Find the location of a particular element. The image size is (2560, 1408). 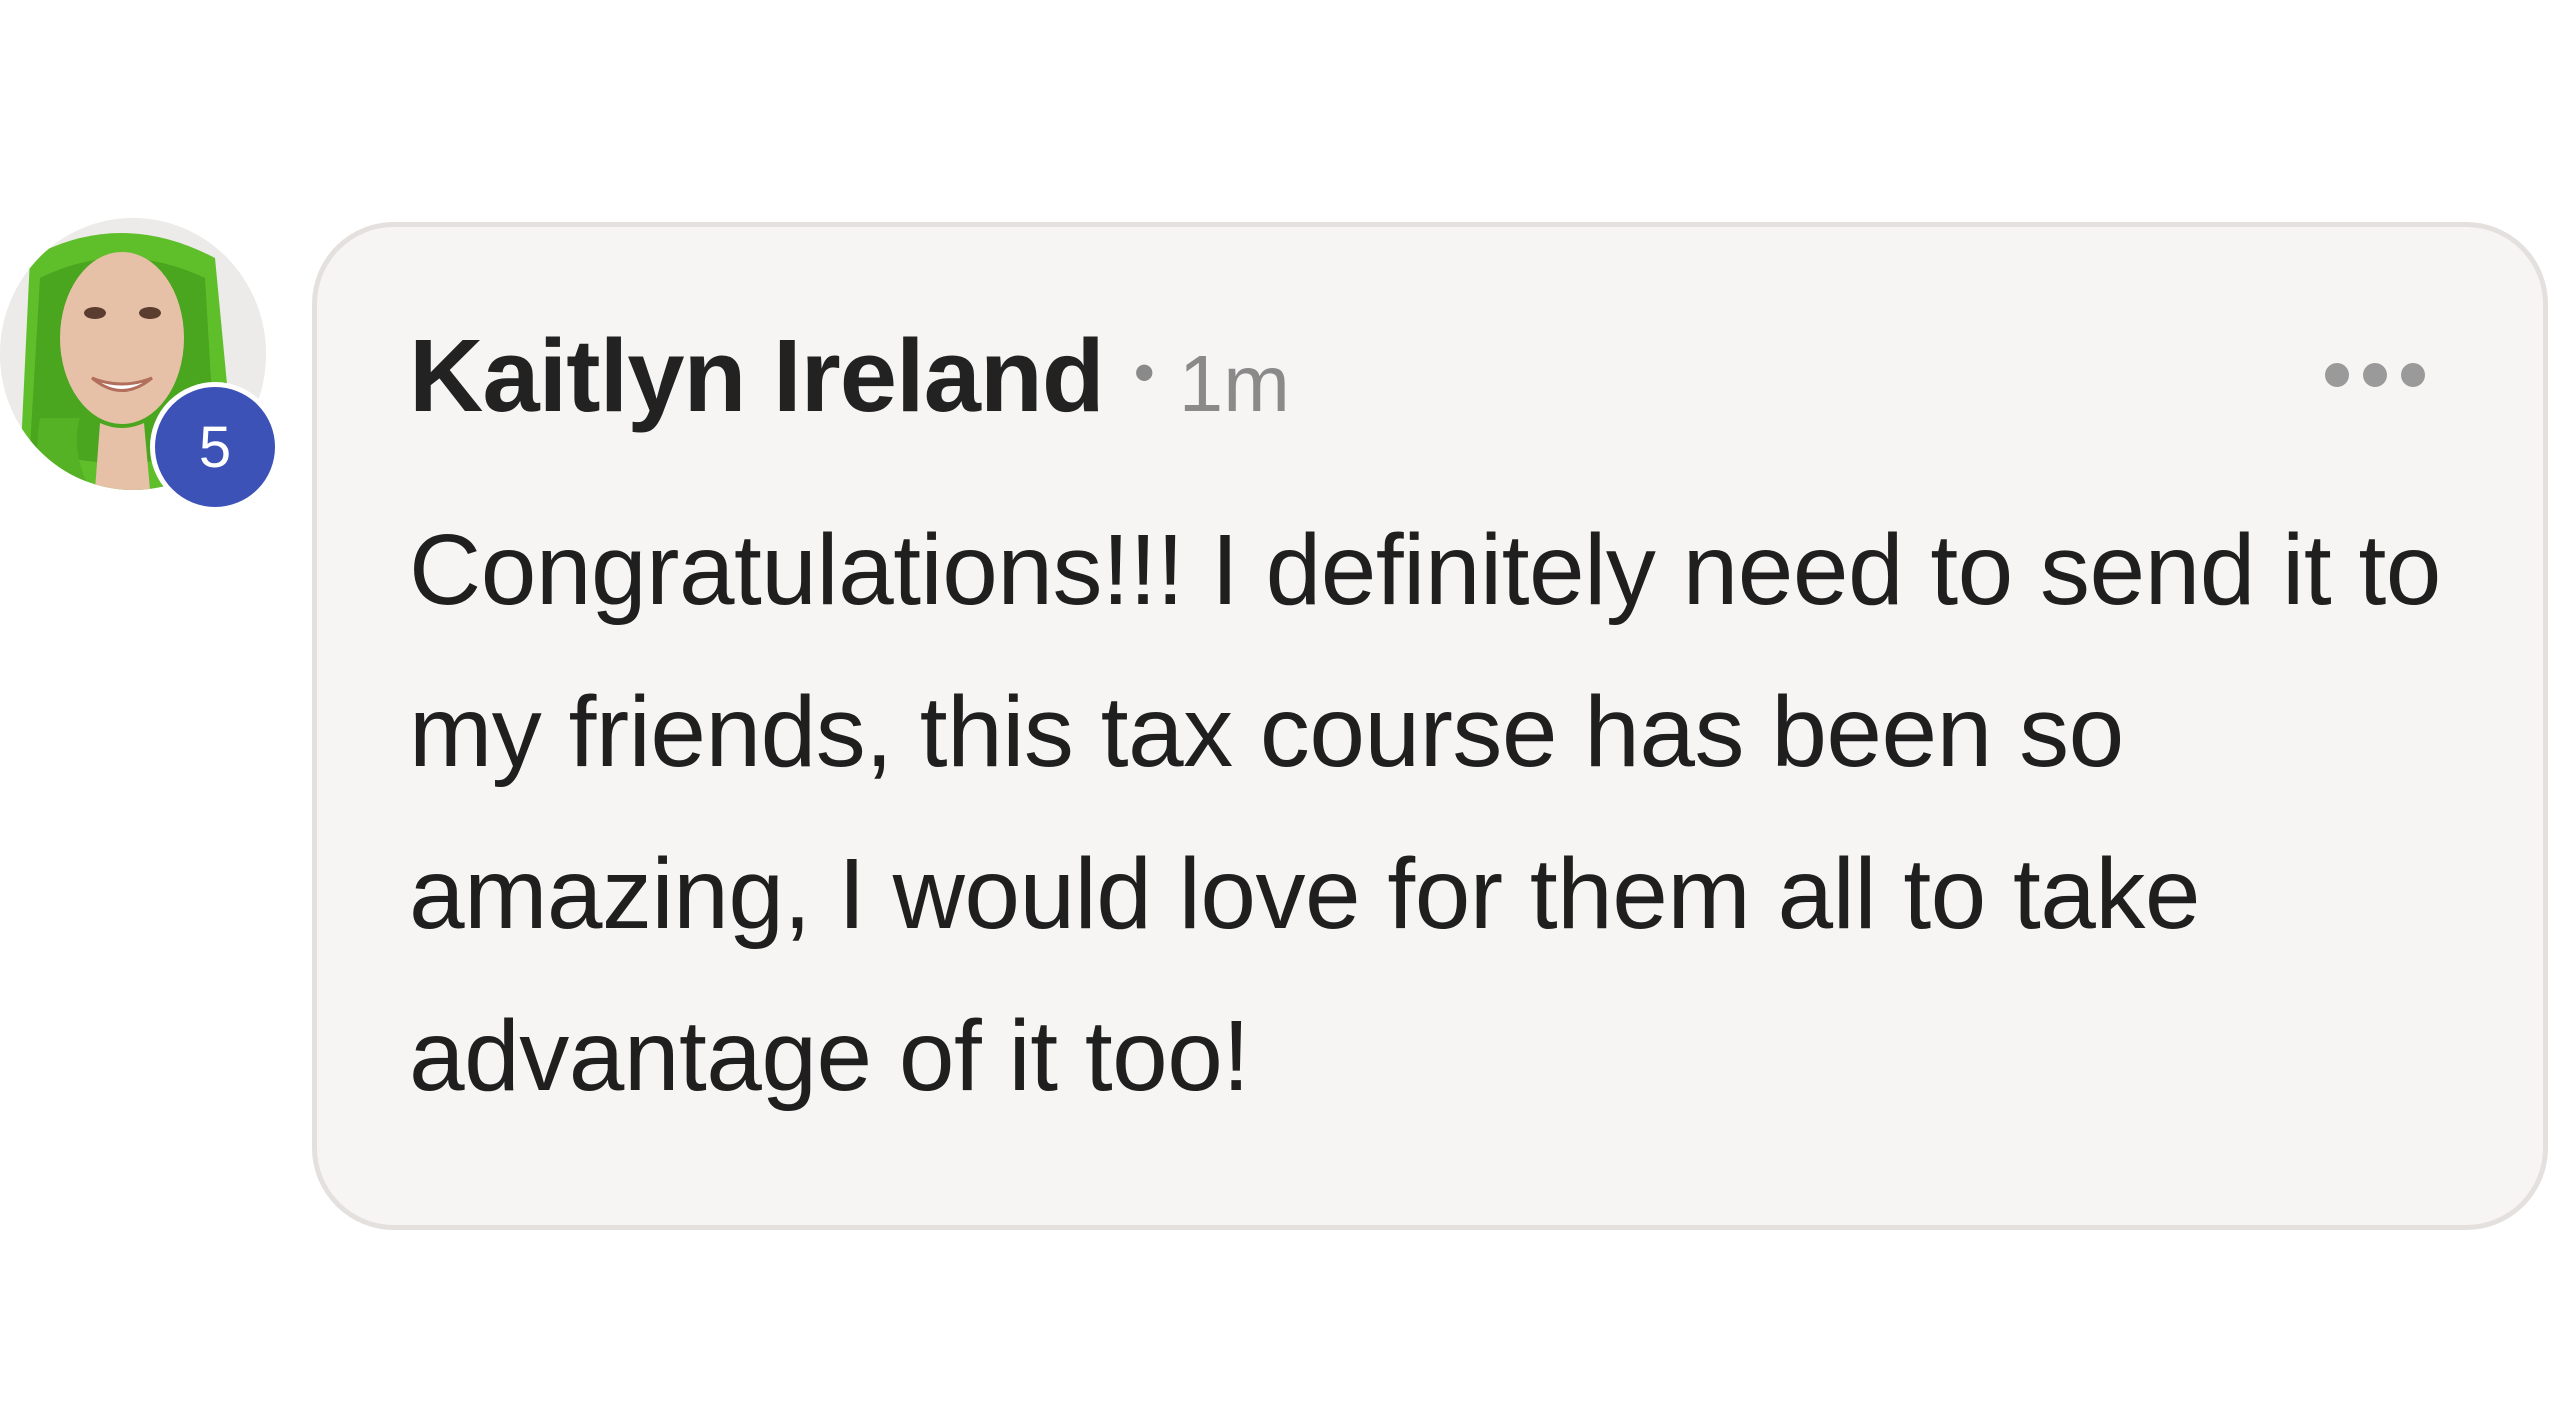

comment-header: Kaitlyn Ireland • 1m is located at coordinates (849, 376).